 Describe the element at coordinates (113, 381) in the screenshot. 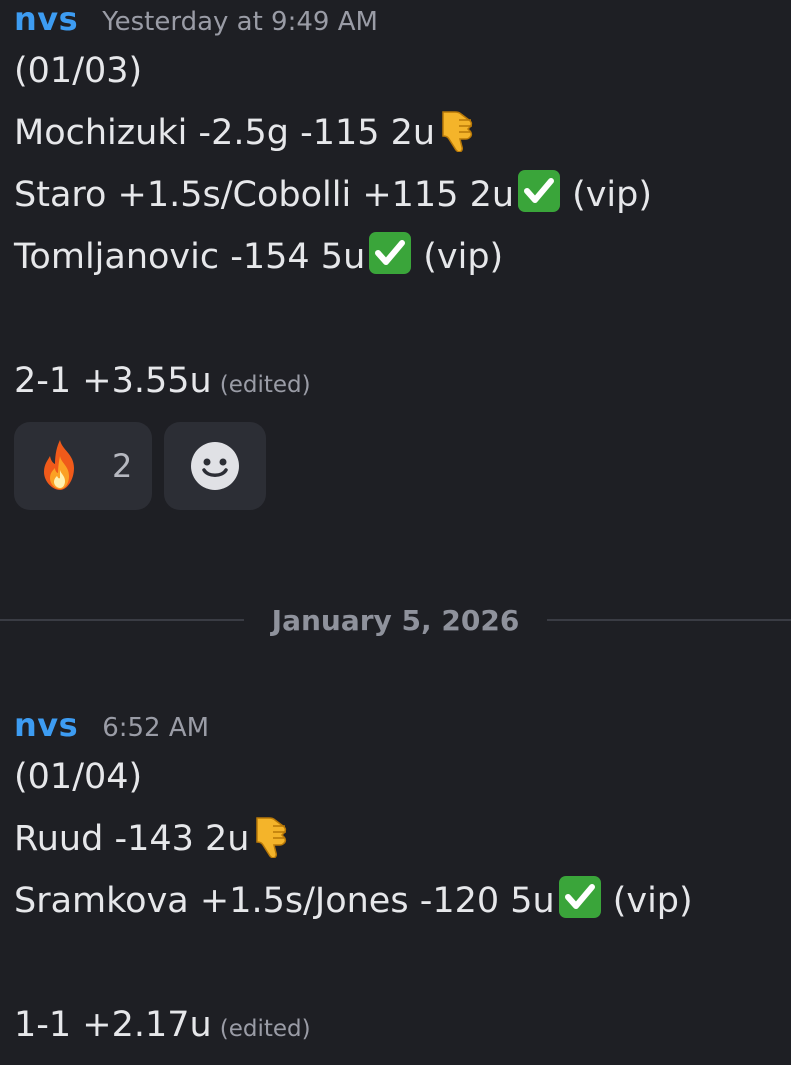

I see `summary-text: 2-1 +3.55u` at that location.